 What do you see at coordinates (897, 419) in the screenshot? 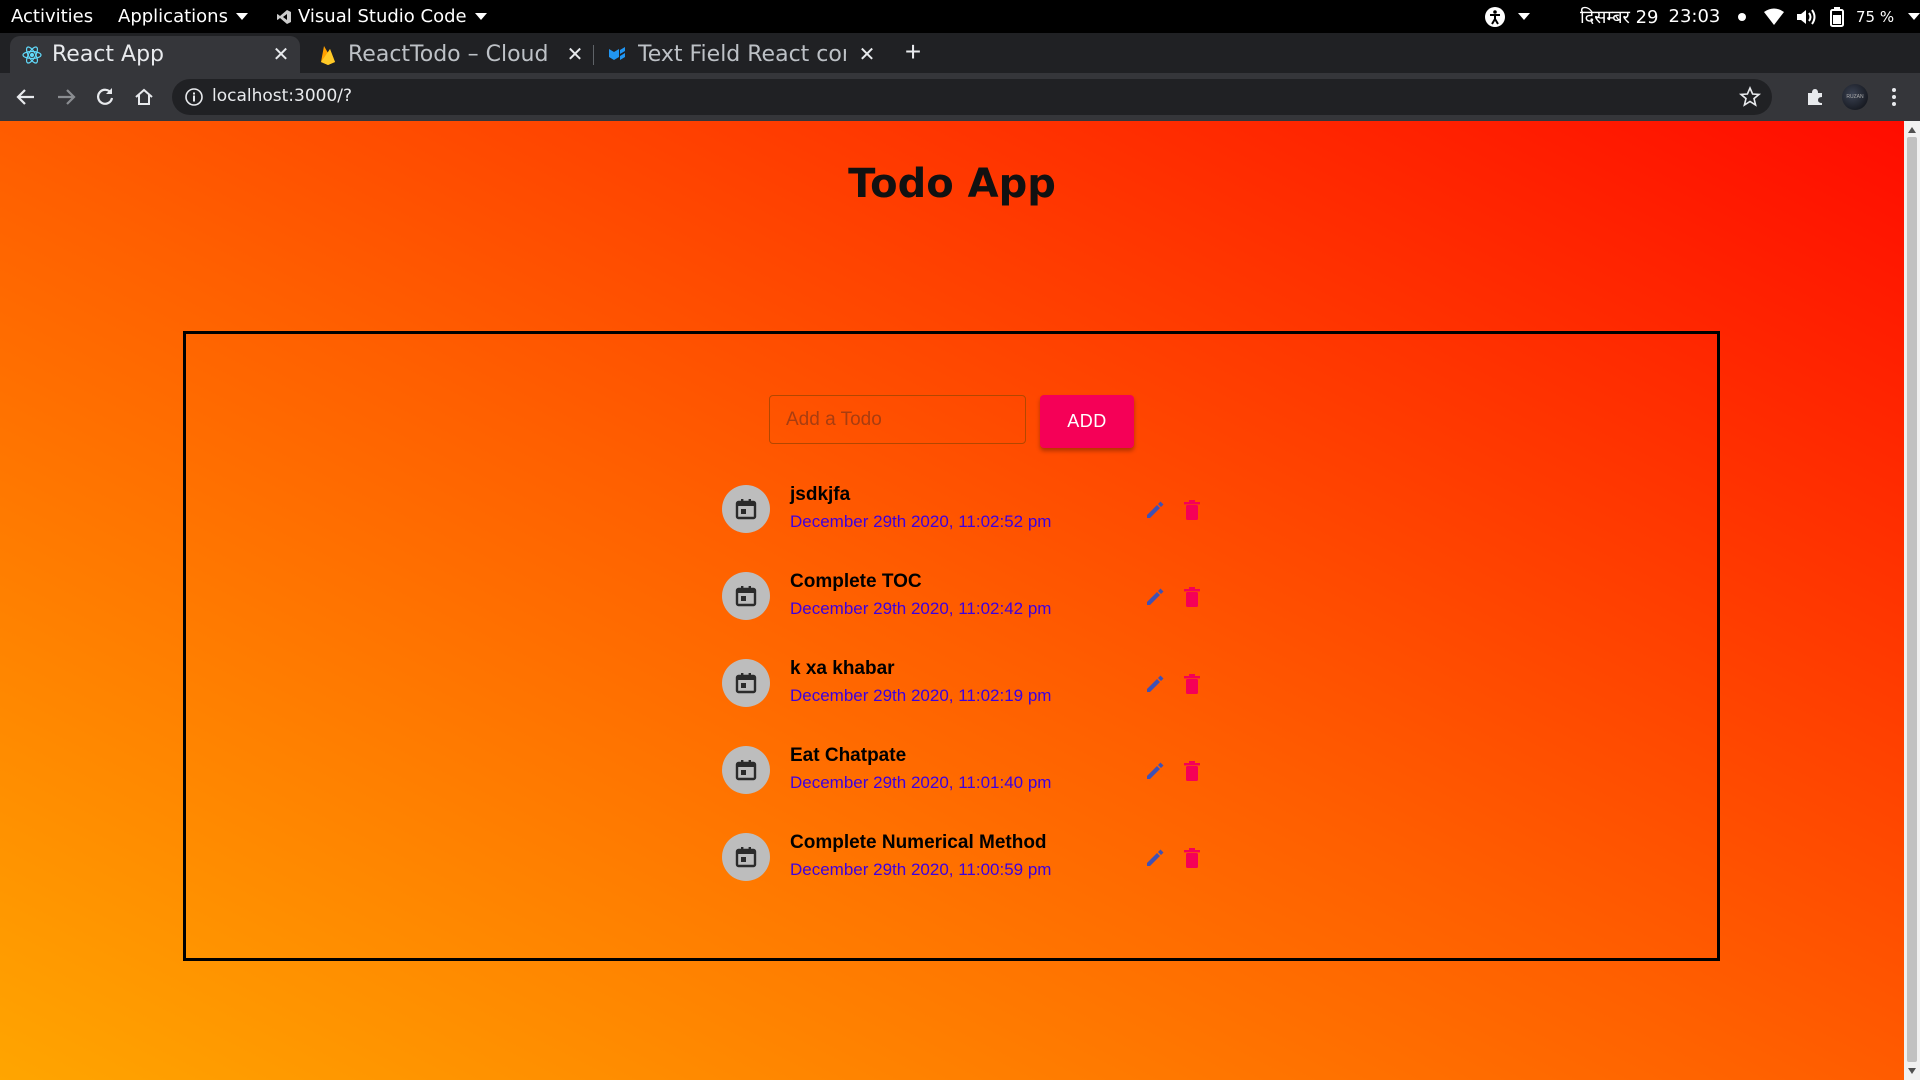
I see `todo-input` at bounding box center [897, 419].